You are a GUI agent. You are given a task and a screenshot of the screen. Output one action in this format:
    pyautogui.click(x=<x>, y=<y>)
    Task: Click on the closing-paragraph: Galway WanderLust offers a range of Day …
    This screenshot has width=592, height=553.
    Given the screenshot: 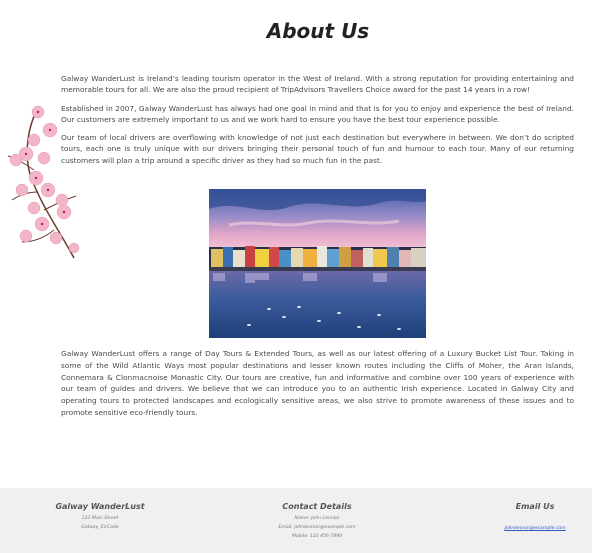 What is the action you would take?
    pyautogui.click(x=317, y=383)
    